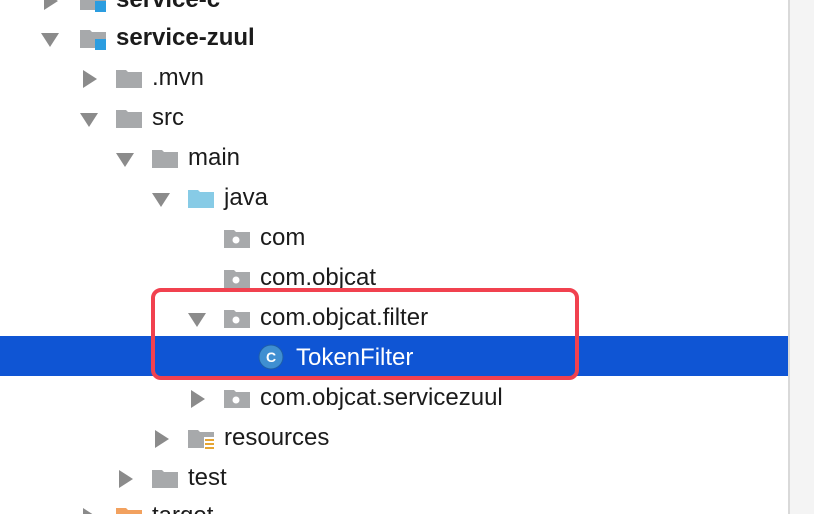 The image size is (814, 514). Describe the element at coordinates (182, 509) in the screenshot. I see `tree-item-label: target` at that location.